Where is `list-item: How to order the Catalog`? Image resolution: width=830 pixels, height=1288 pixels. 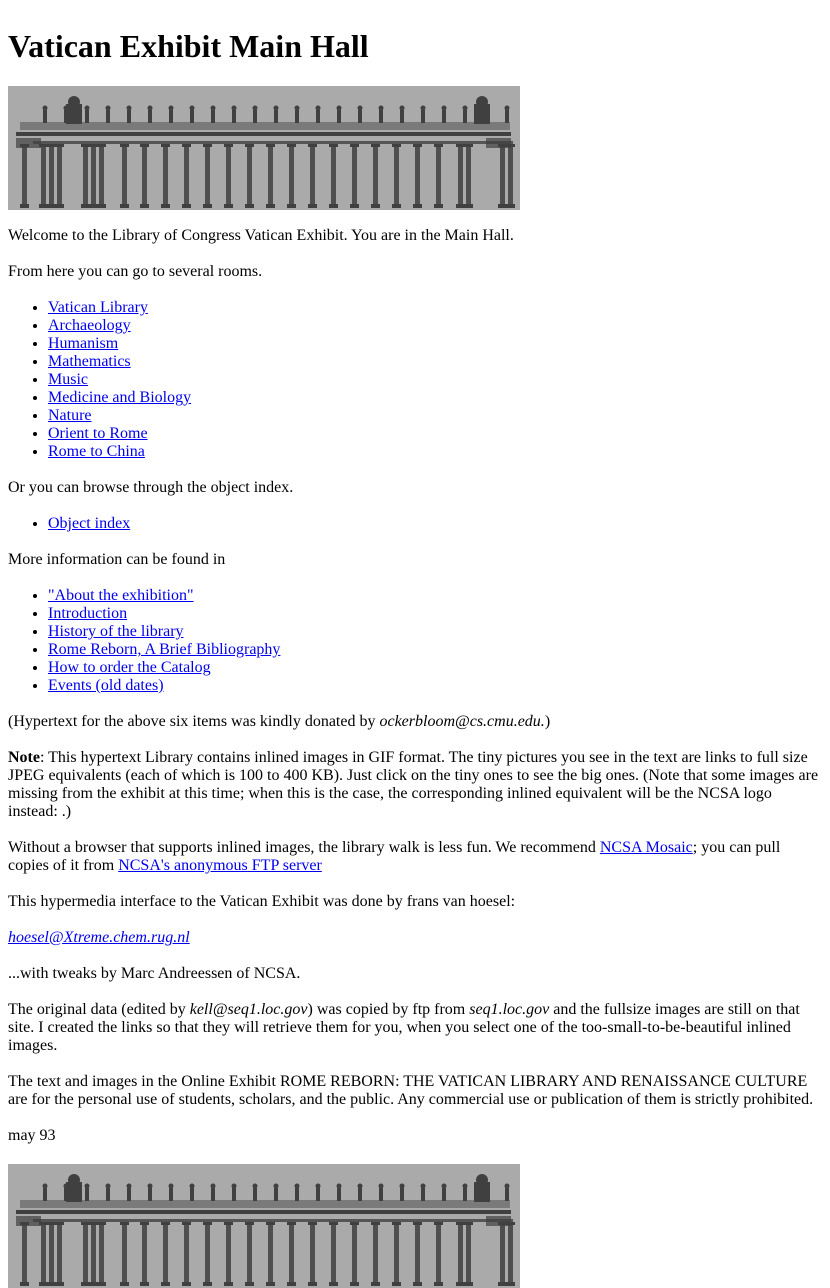 list-item: How to order the Catalog is located at coordinates (435, 668).